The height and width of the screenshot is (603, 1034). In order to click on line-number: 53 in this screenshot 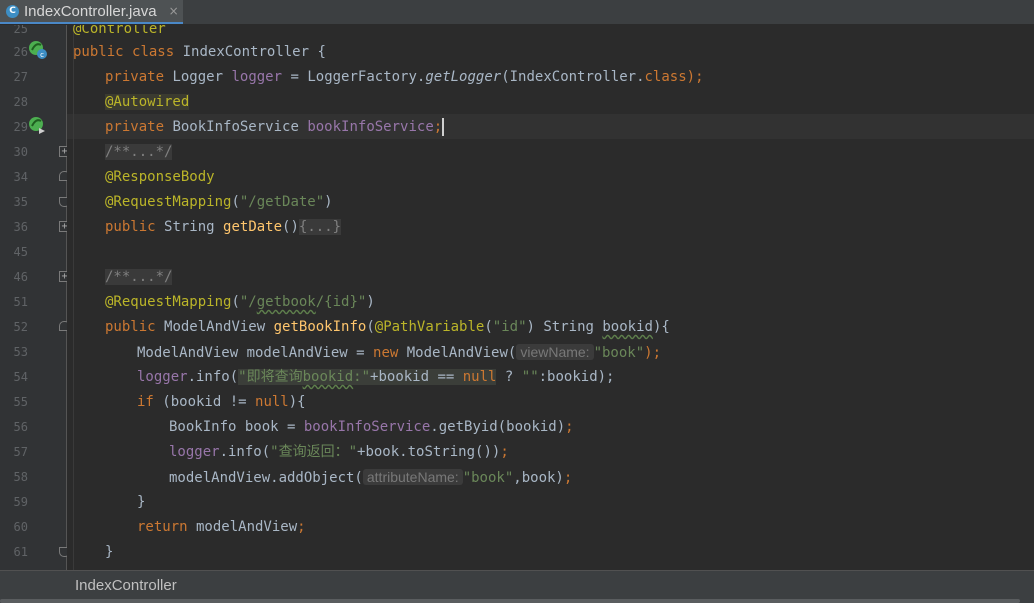, I will do `click(20, 352)`.